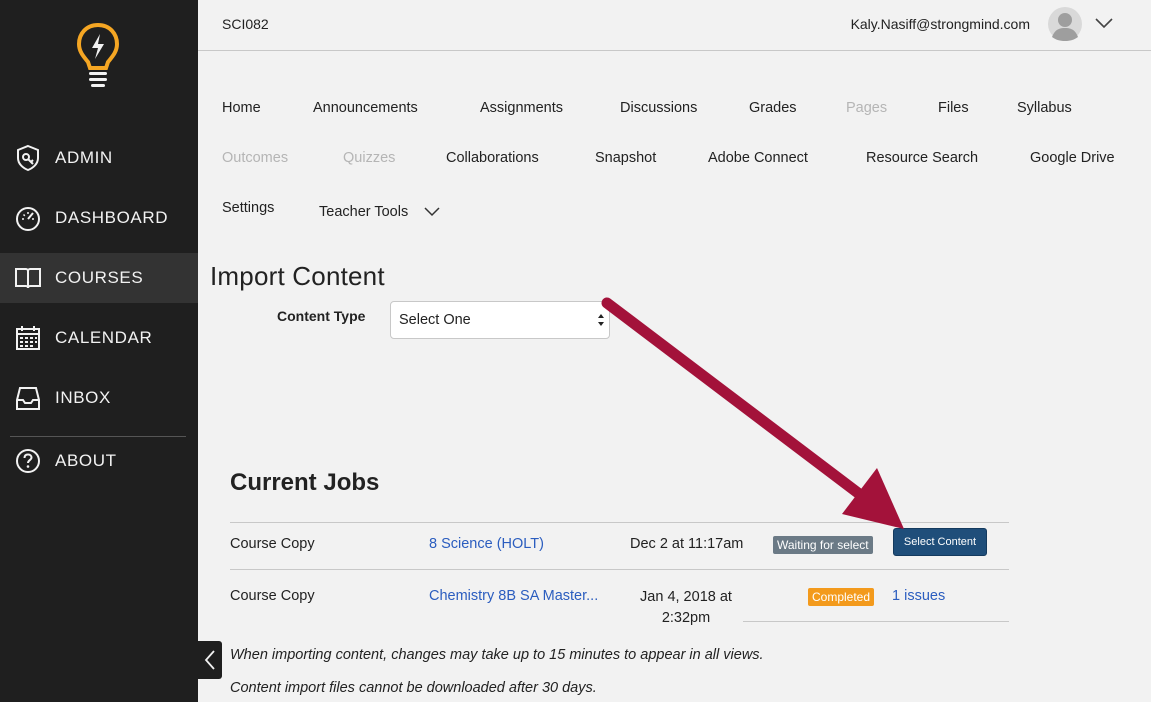  Describe the element at coordinates (365, 108) in the screenshot. I see `course-nav-announcements: Announcements` at that location.